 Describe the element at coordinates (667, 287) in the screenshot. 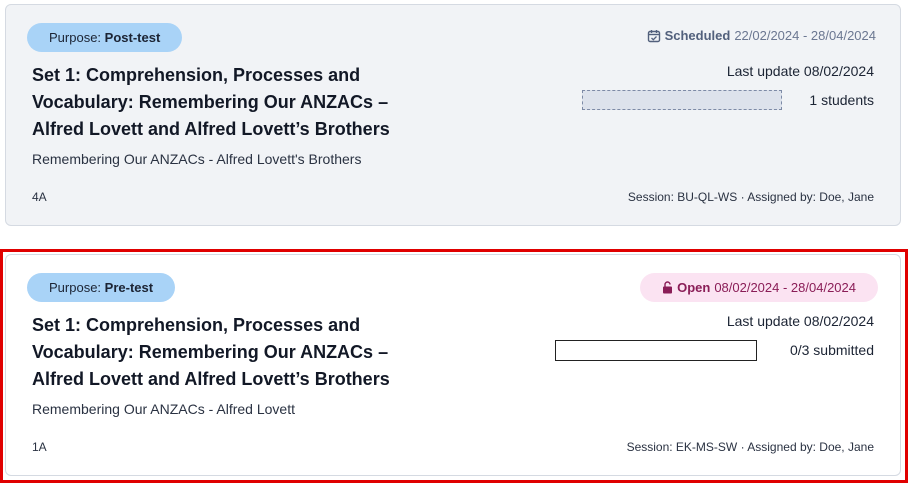

I see `unlock-icon` at that location.